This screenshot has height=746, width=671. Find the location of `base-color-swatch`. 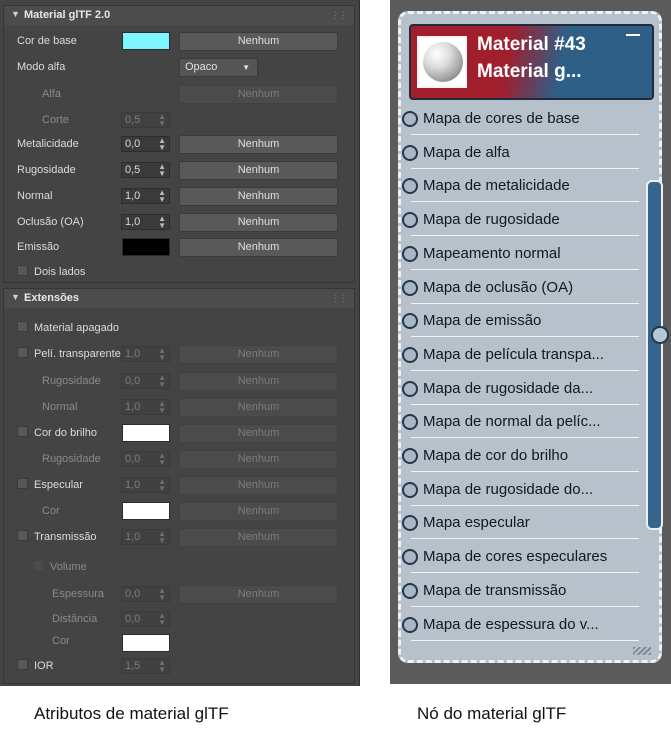

base-color-swatch is located at coordinates (146, 41).